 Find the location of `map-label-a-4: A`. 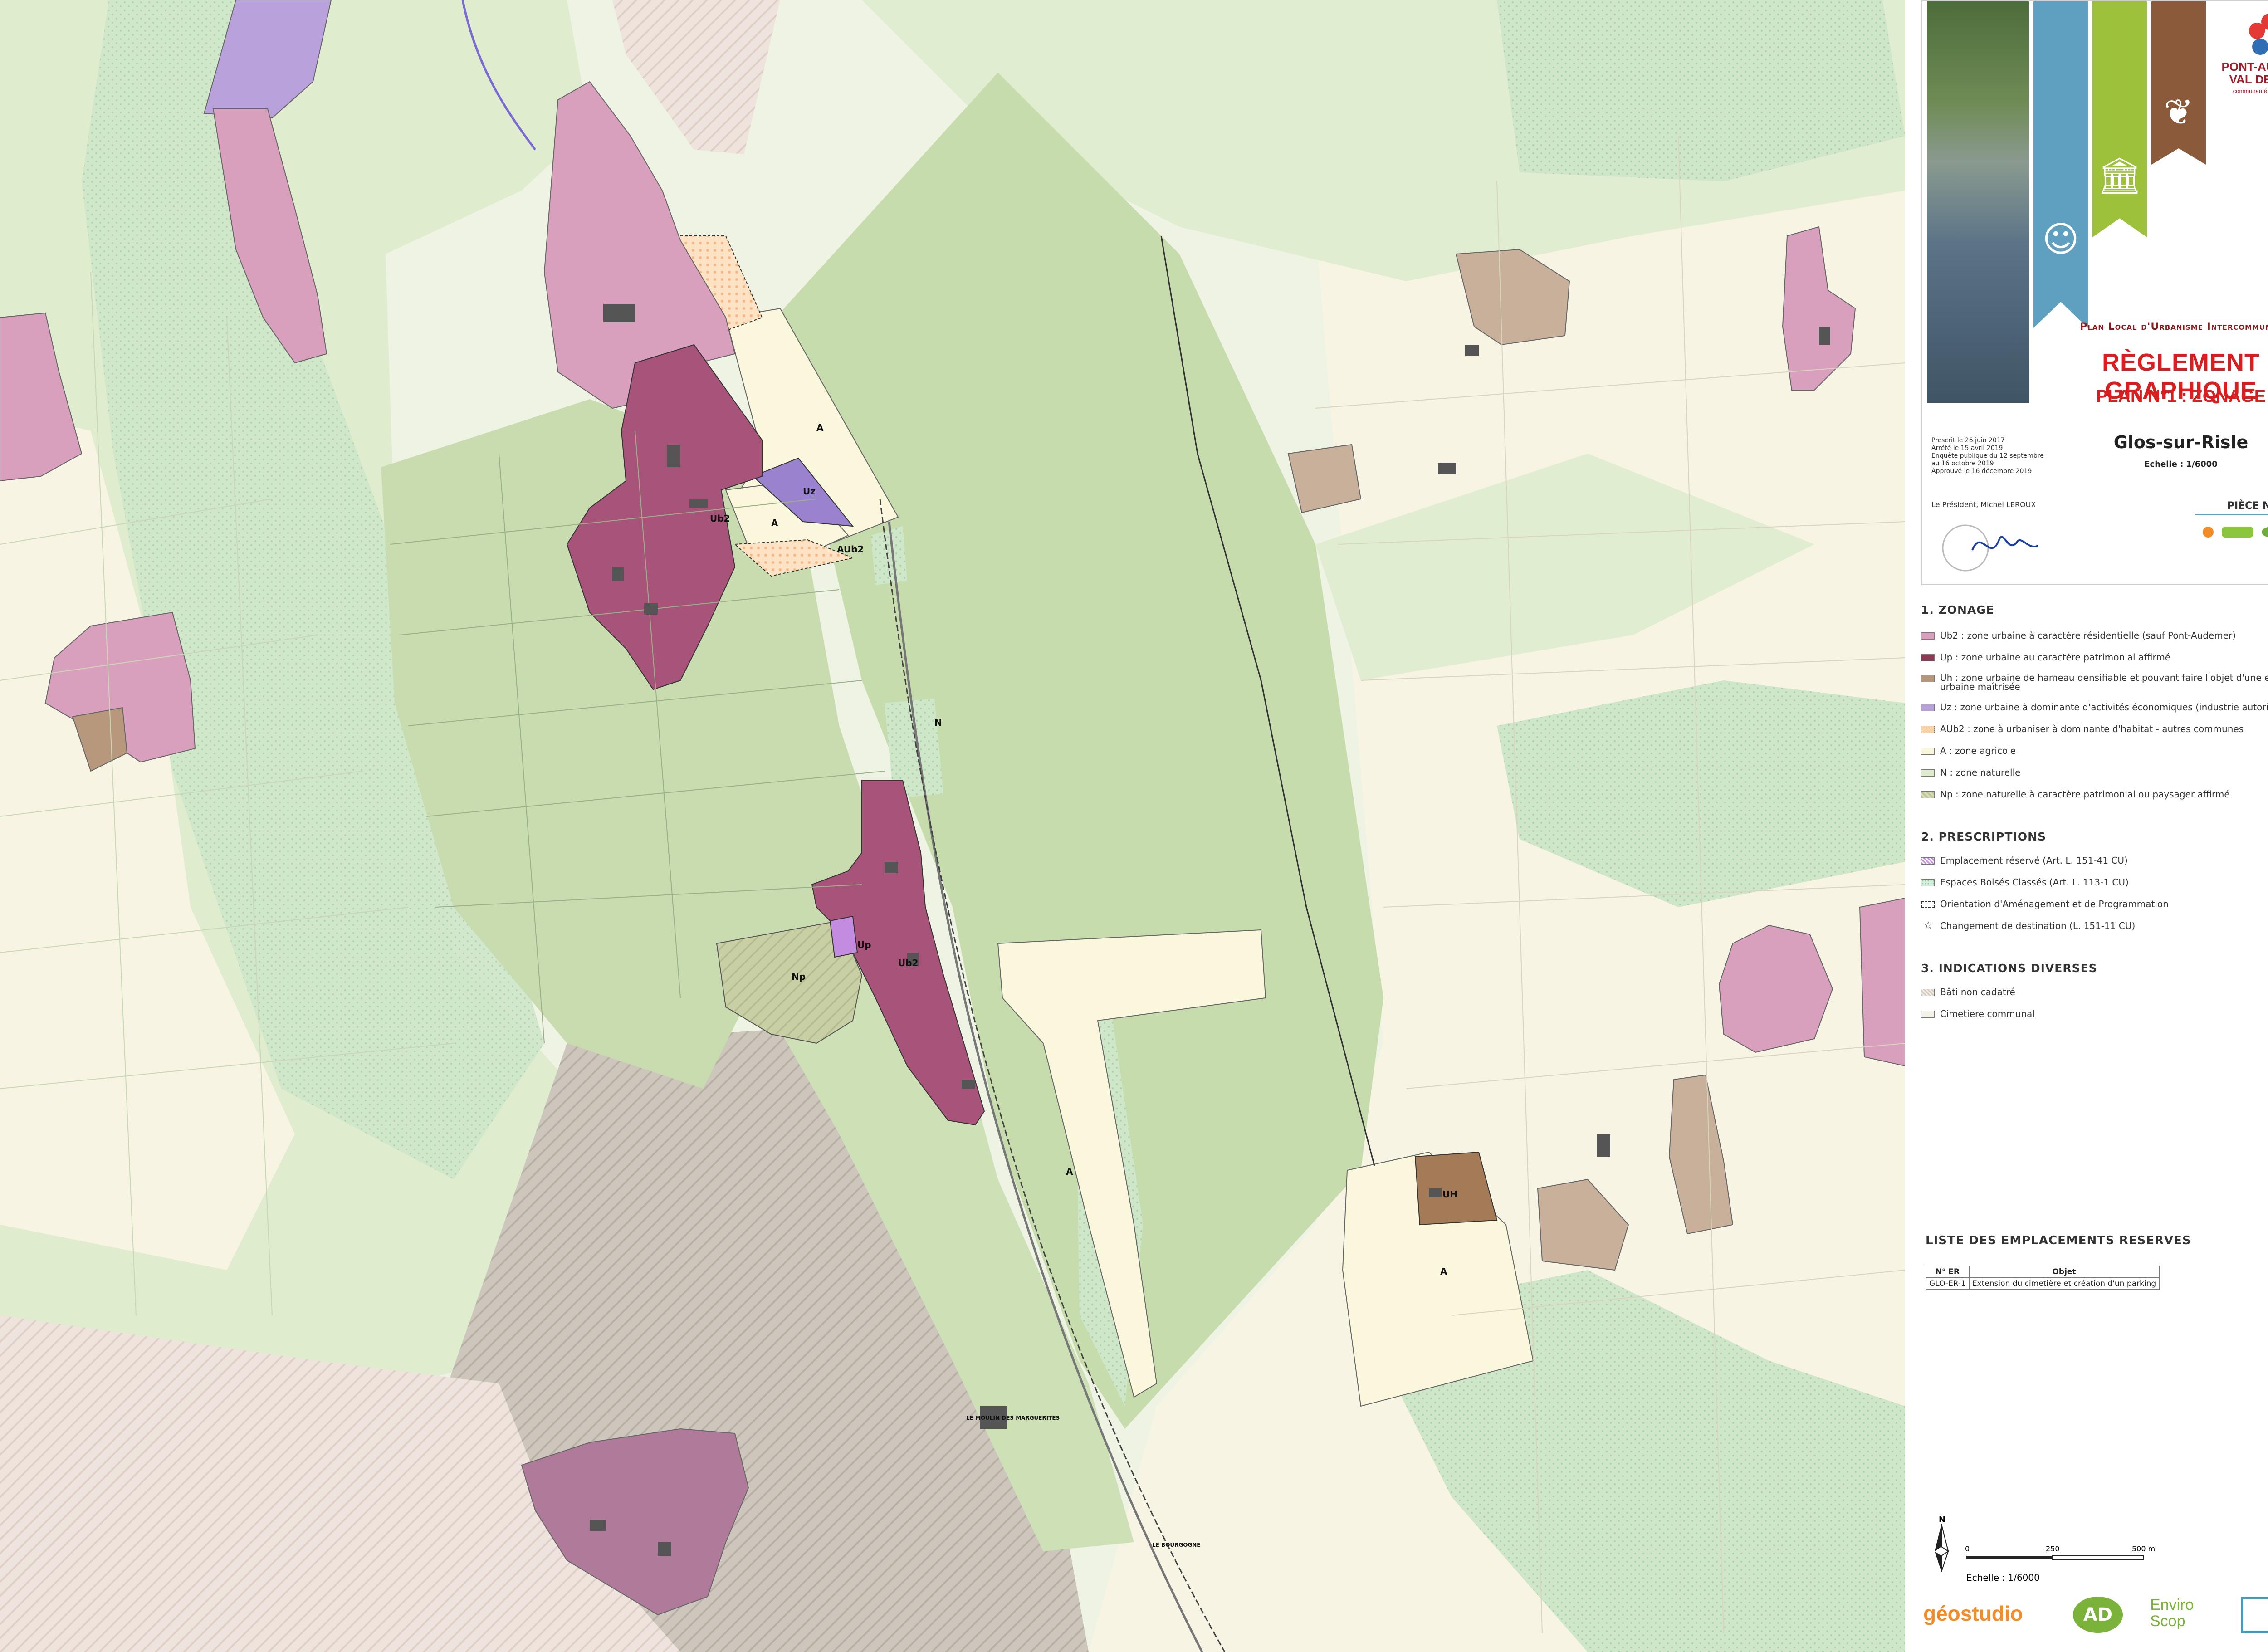

map-label-a-4: A is located at coordinates (1443, 1271).